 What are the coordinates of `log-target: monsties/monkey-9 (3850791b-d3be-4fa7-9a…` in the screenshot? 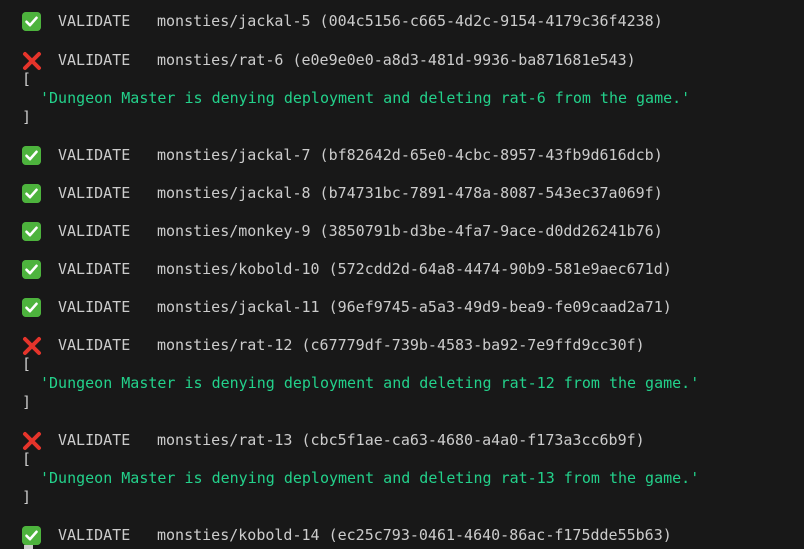 It's located at (410, 231).